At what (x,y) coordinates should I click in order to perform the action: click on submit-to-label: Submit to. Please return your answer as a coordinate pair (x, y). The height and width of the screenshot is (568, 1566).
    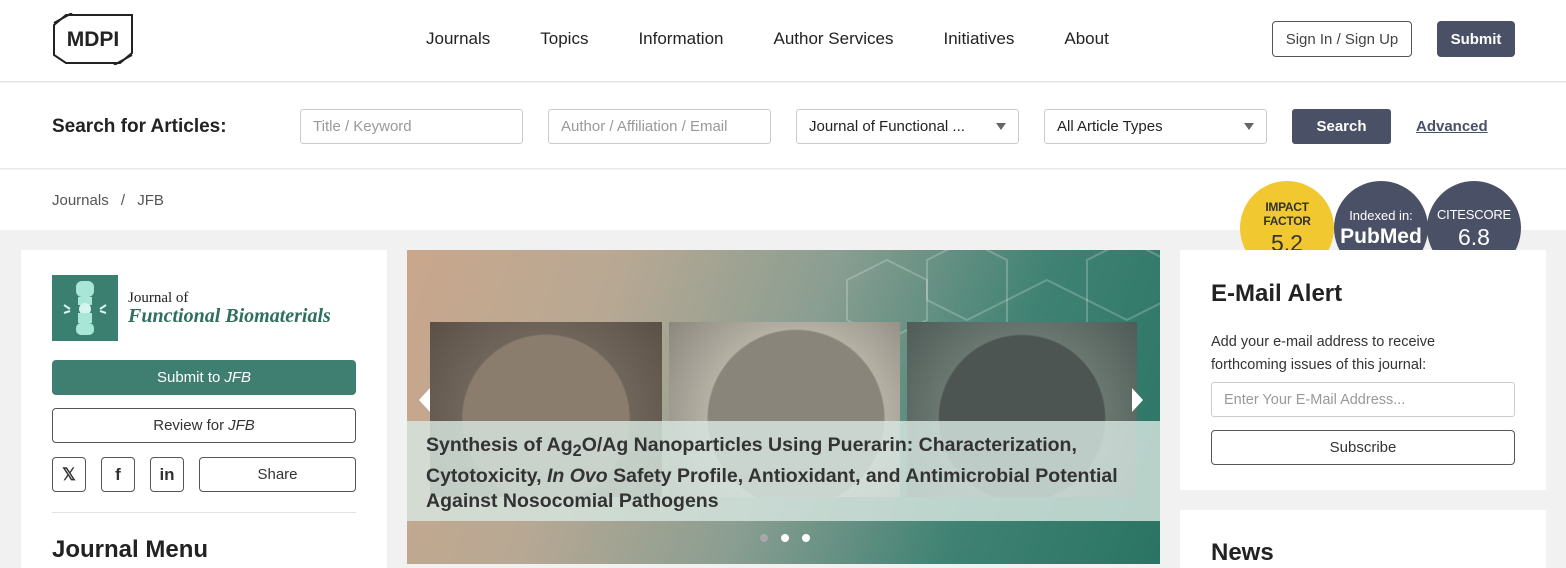
    Looking at the image, I should click on (188, 377).